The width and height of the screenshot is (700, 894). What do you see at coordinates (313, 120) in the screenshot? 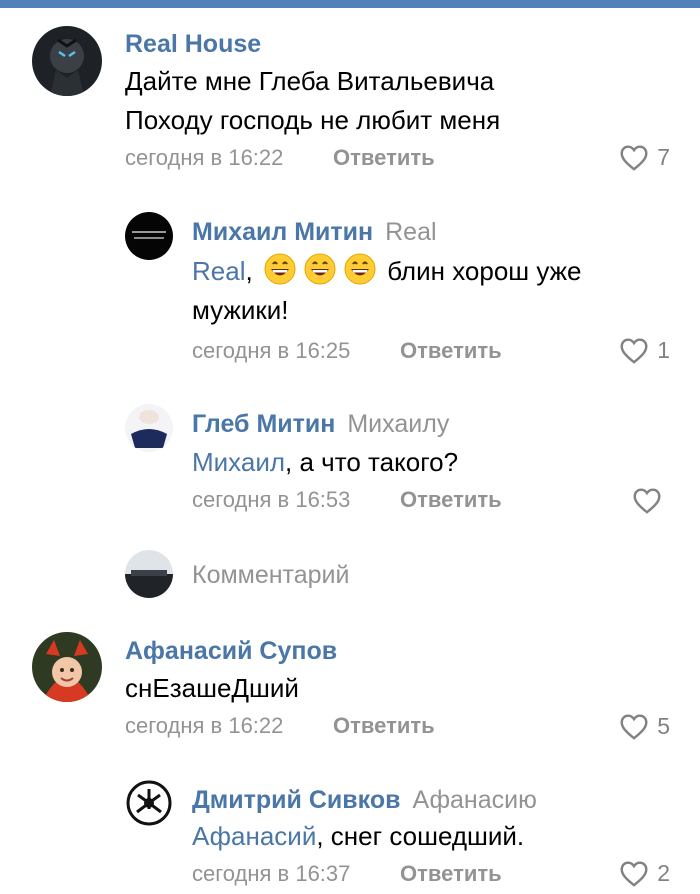
I see `comment-line: Походу господь не любит меня` at bounding box center [313, 120].